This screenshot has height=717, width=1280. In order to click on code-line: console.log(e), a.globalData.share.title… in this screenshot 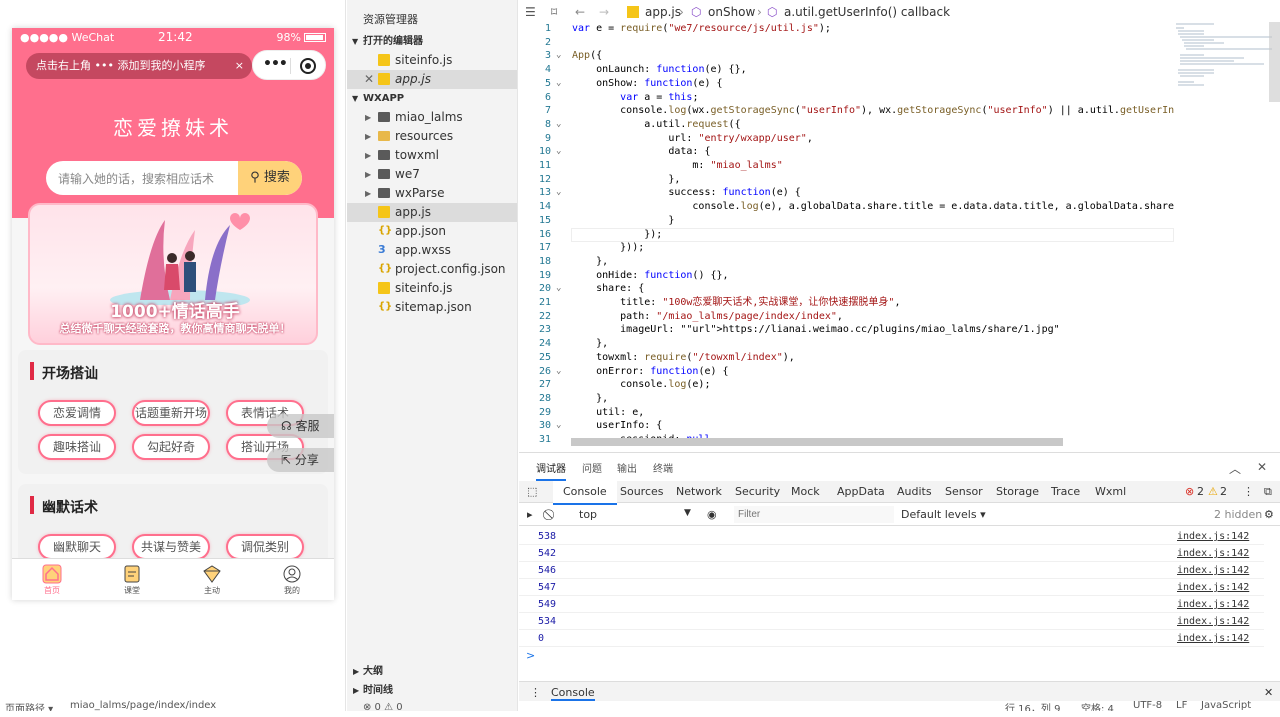, I will do `click(873, 207)`.